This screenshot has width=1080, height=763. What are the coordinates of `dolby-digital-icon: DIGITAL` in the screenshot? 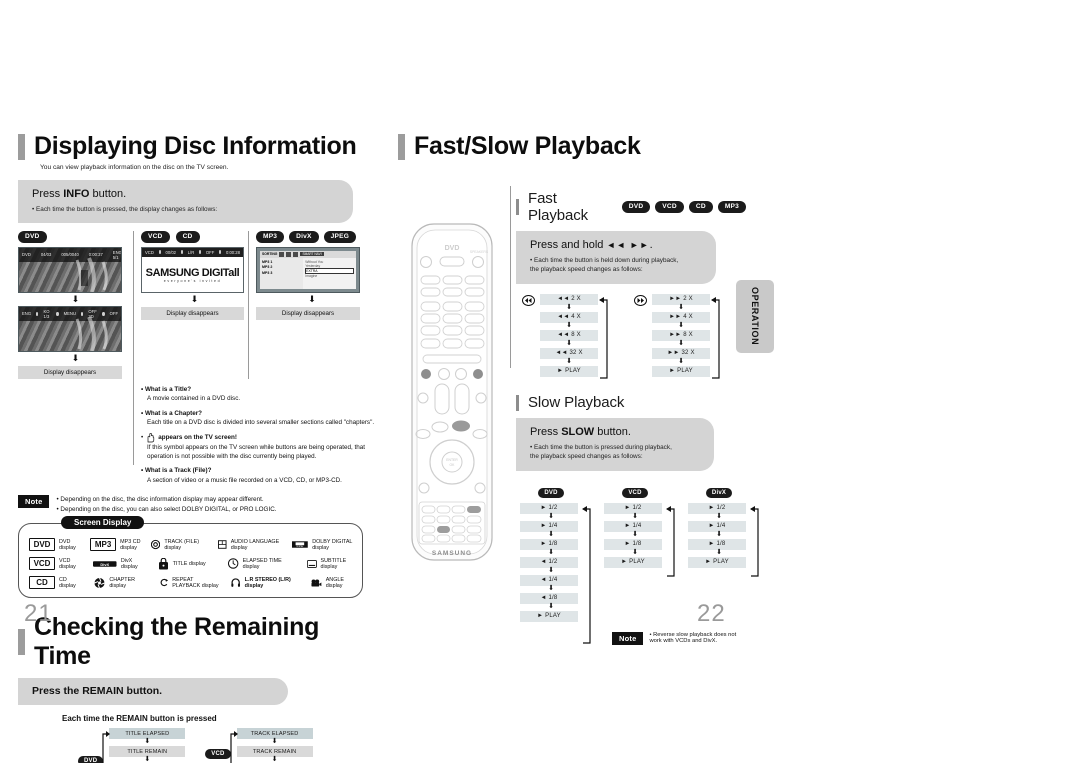 It's located at (300, 545).